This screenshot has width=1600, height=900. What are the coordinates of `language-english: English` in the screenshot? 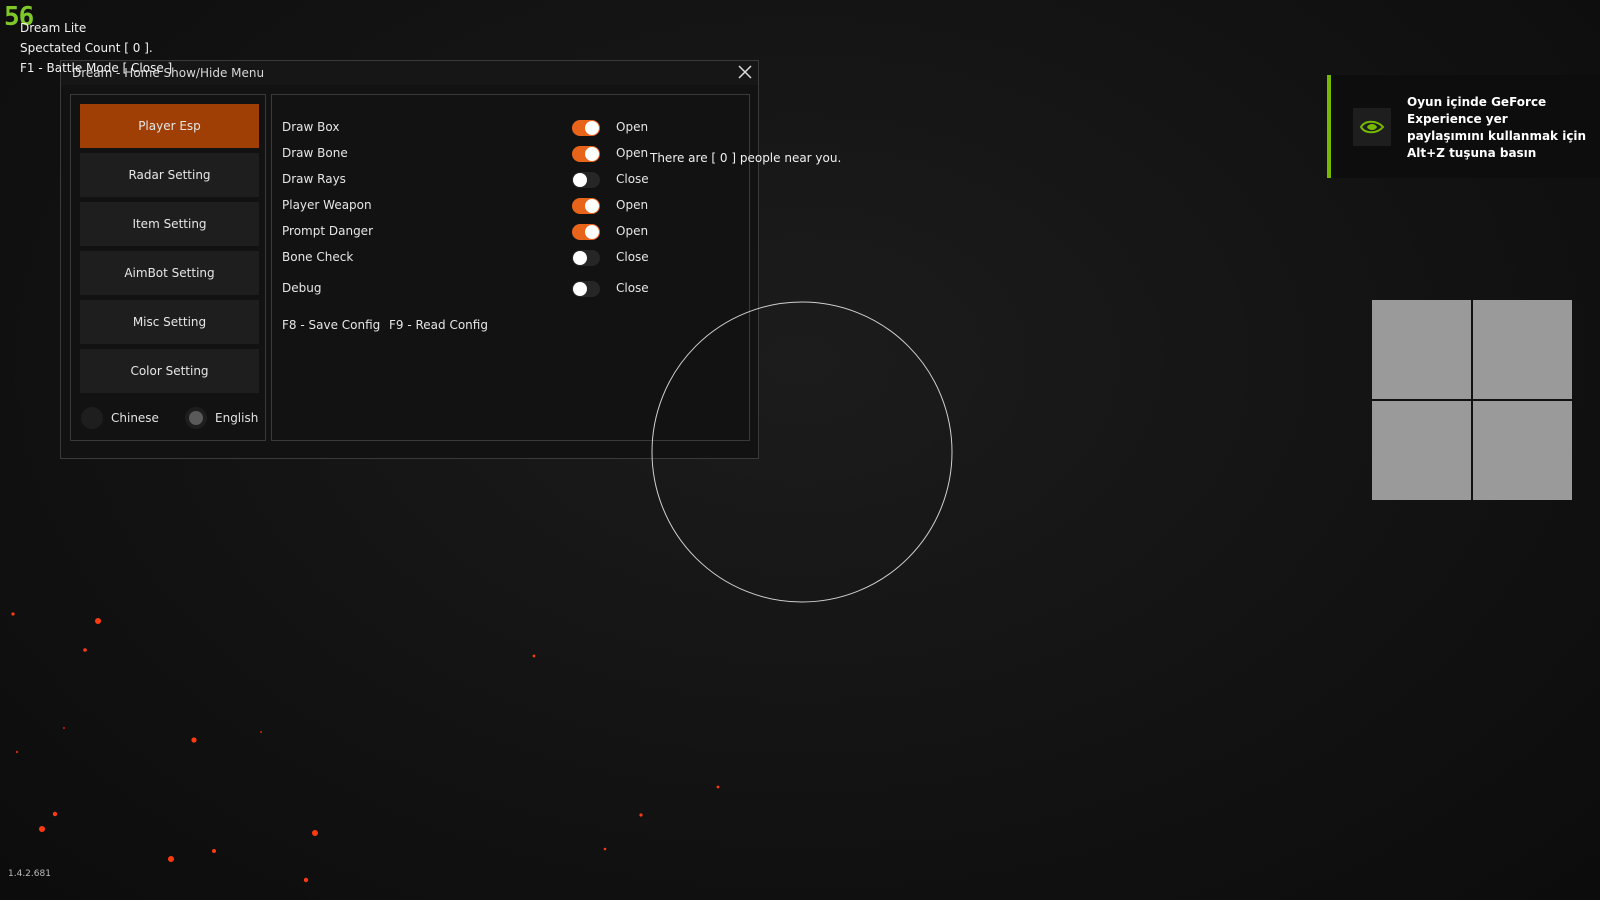 It's located at (221, 418).